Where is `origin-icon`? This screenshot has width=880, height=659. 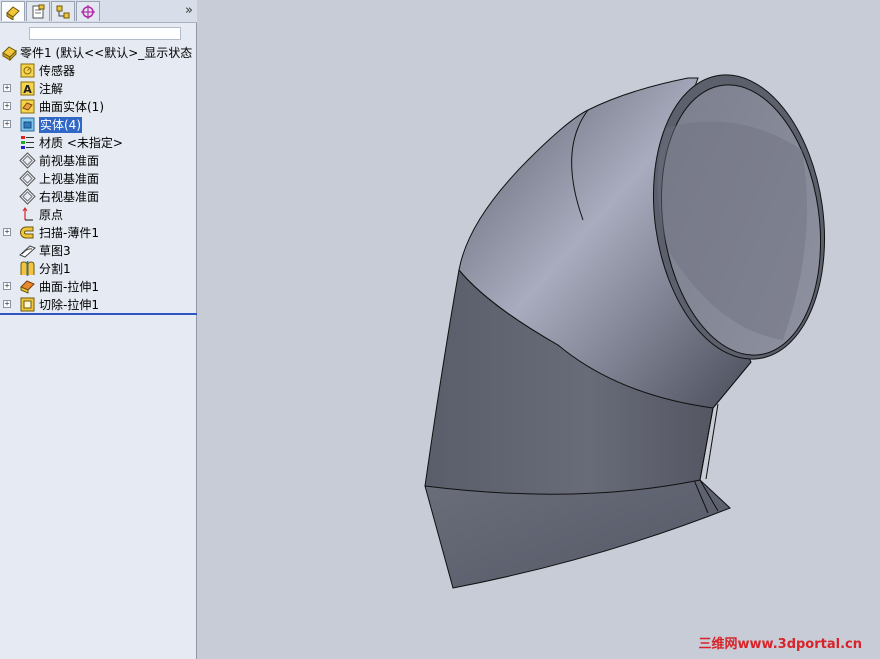 origin-icon is located at coordinates (27, 214).